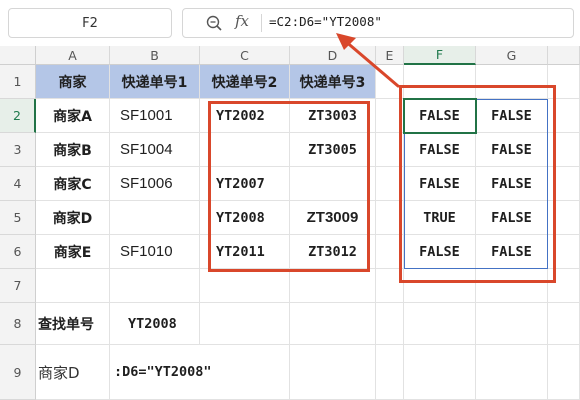  I want to click on cell-h4, so click(564, 184).